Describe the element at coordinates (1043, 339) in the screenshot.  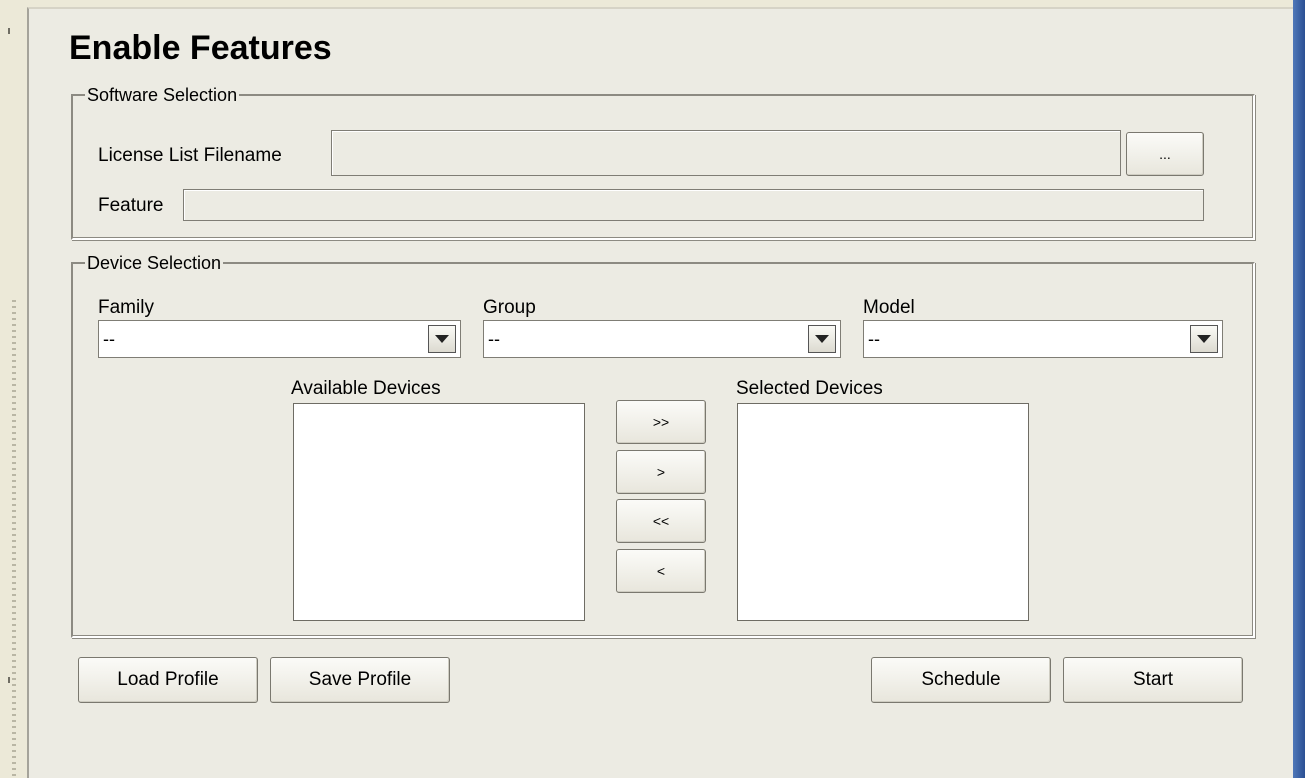
I see `model-select: --` at that location.